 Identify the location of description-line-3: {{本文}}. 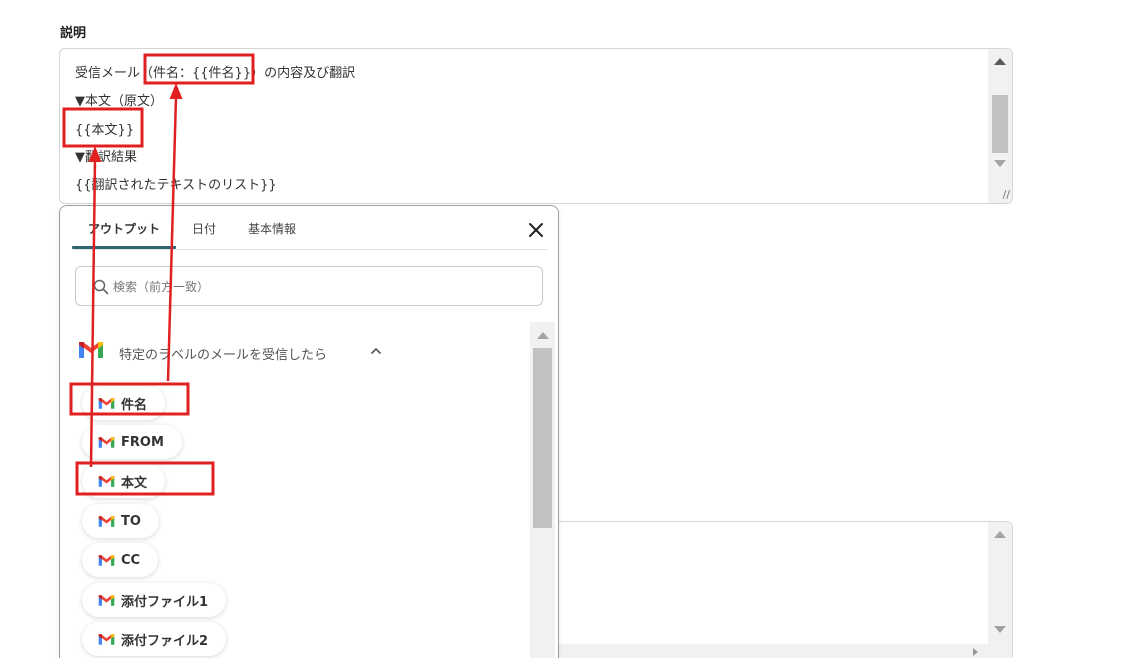
(105, 130).